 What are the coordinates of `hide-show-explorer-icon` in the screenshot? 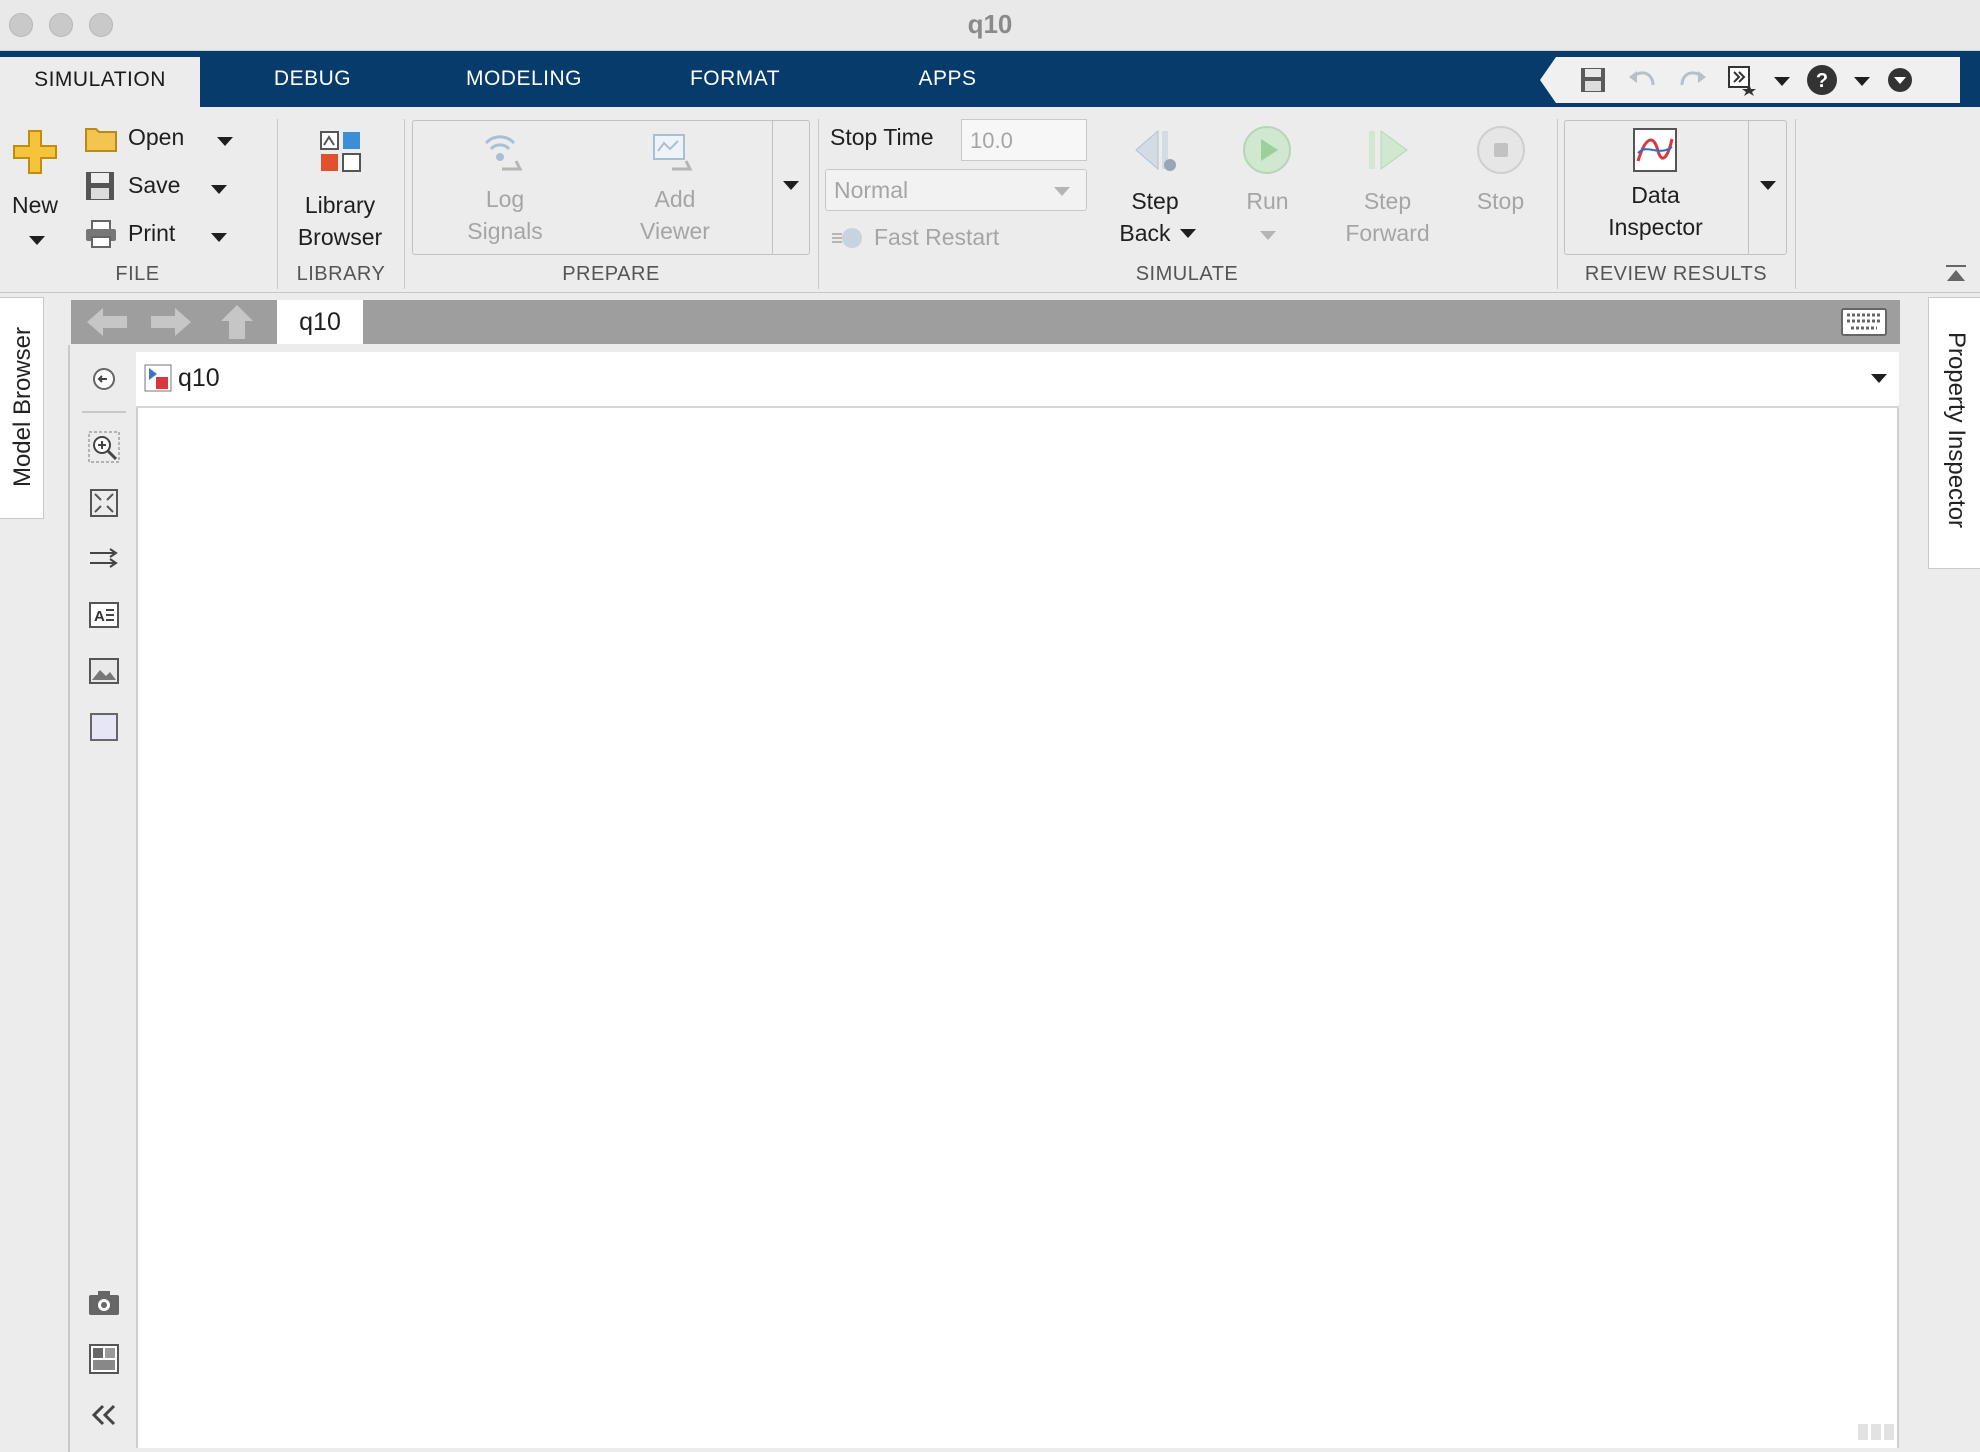 It's located at (104, 379).